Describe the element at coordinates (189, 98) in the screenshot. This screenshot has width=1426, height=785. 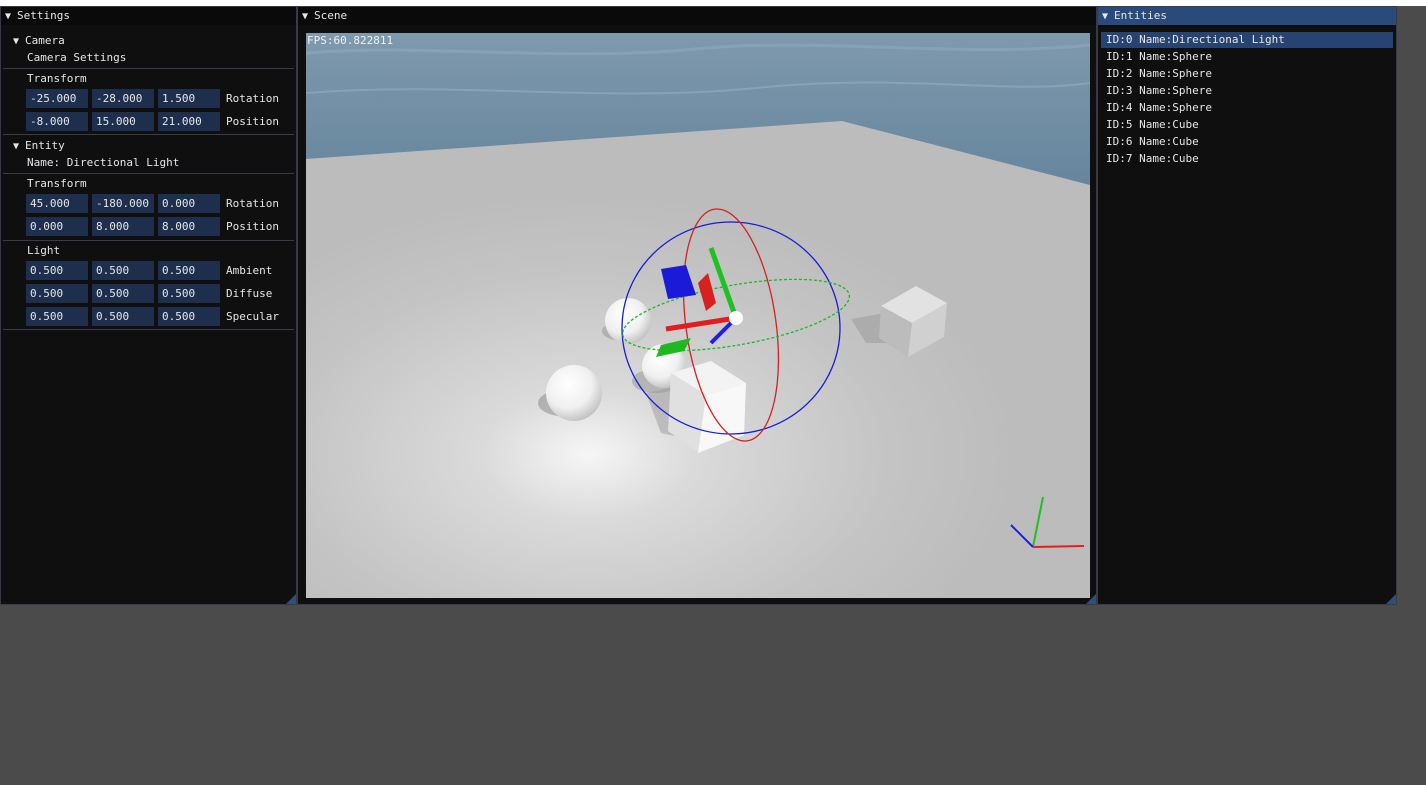
I see `camera-rotation-z-field: 1.500` at that location.